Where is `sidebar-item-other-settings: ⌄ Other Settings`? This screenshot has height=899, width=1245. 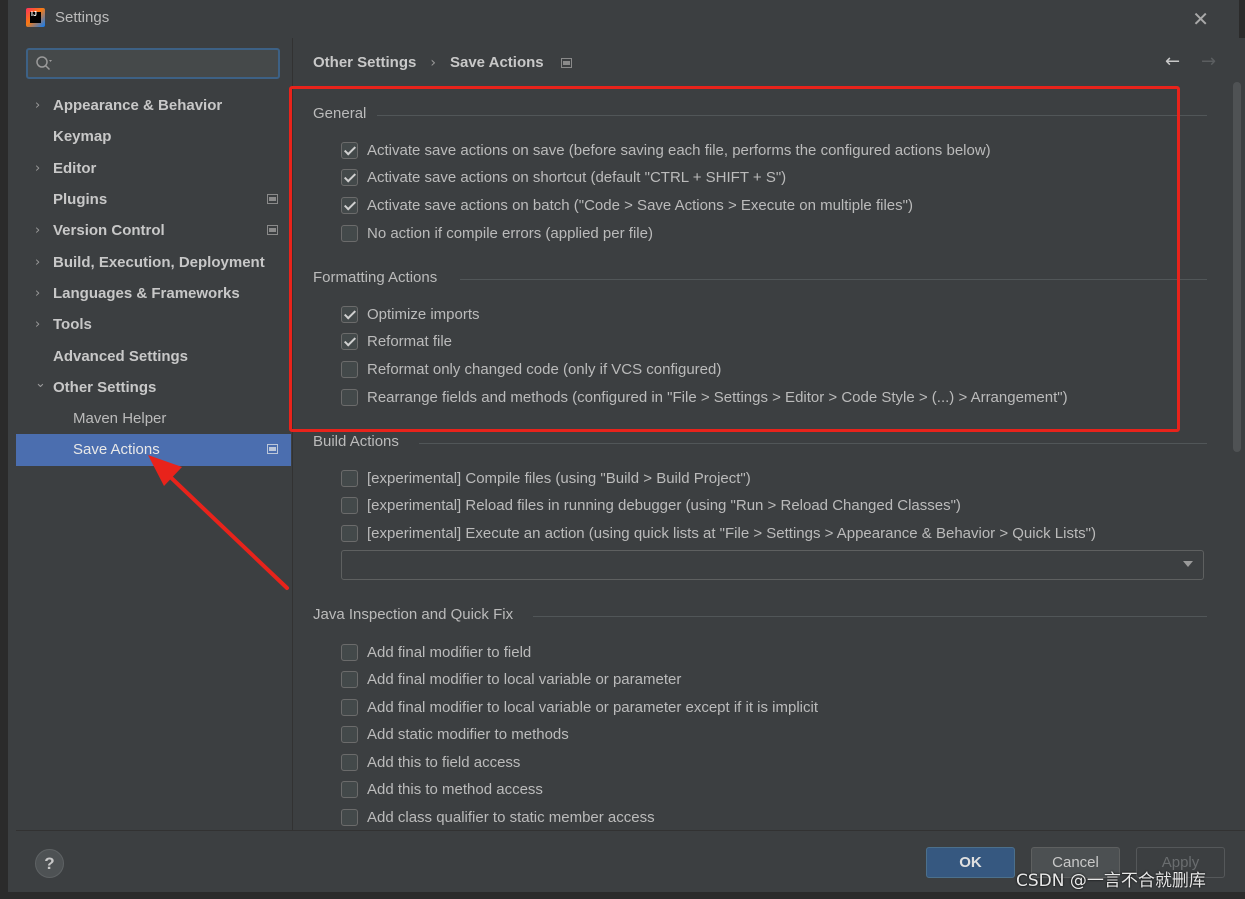
sidebar-item-other-settings: ⌄ Other Settings is located at coordinates (153, 387).